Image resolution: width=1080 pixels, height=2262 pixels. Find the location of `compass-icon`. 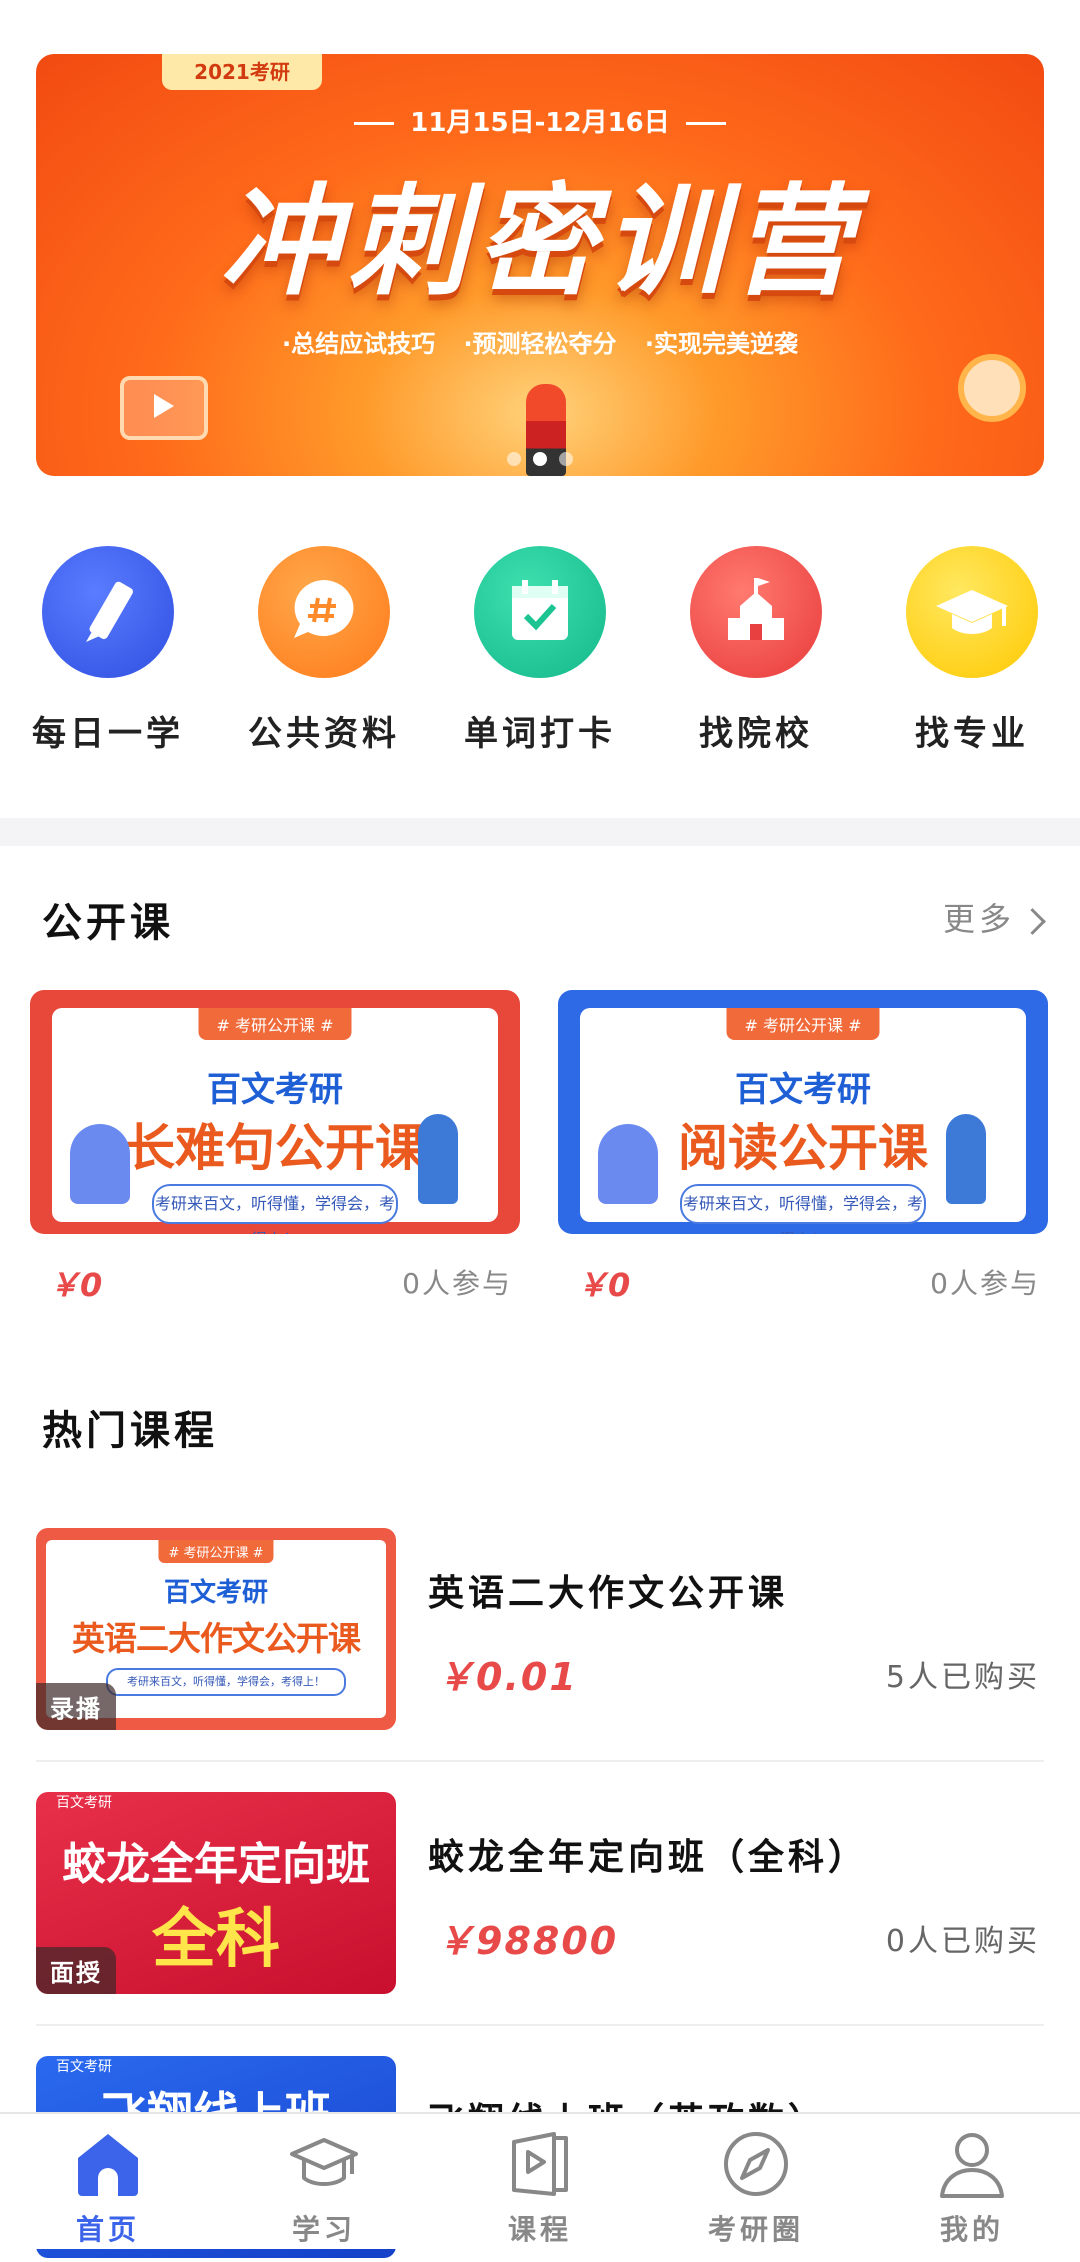

compass-icon is located at coordinates (756, 2164).